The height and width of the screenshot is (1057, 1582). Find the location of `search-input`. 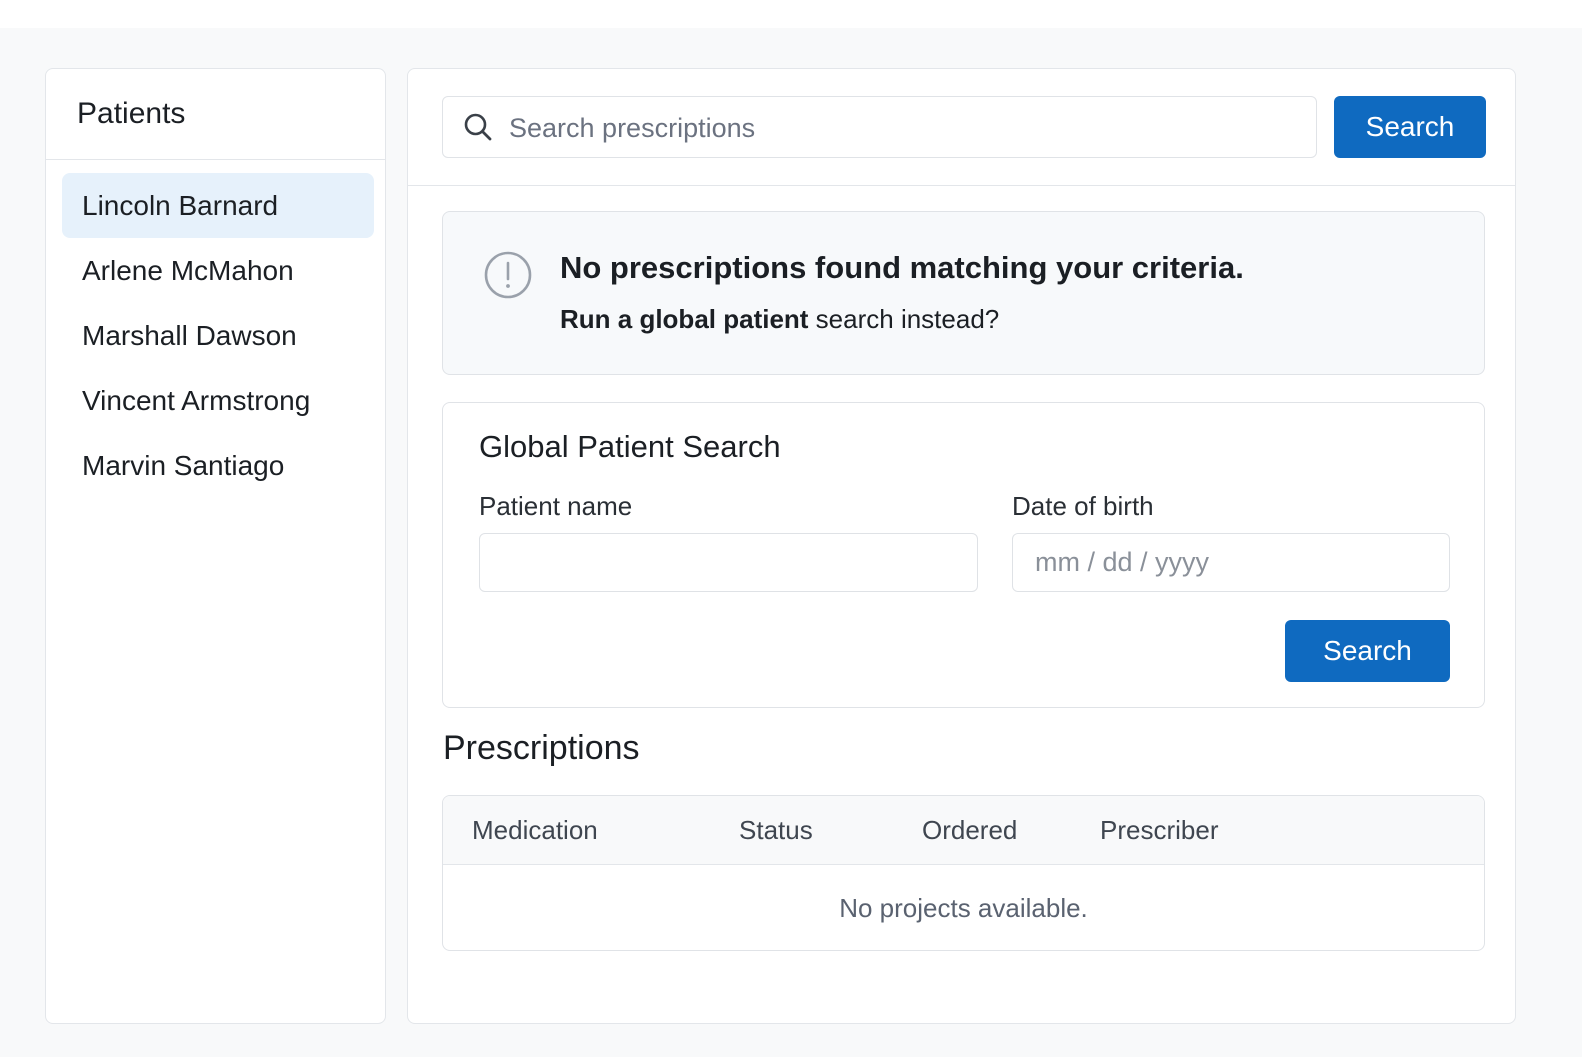

search-input is located at coordinates (904, 128).